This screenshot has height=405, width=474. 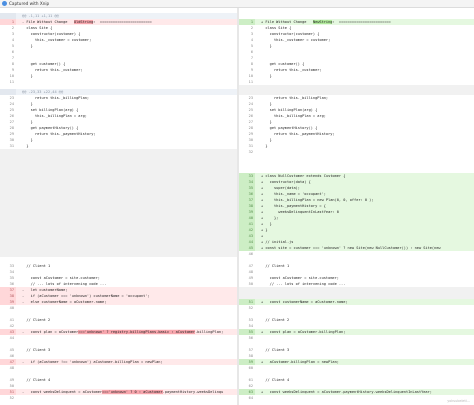 What do you see at coordinates (132, 392) in the screenshot?
I see `inline-change-highlight: ==='unknown' ? 0 : aCustomer` at bounding box center [132, 392].